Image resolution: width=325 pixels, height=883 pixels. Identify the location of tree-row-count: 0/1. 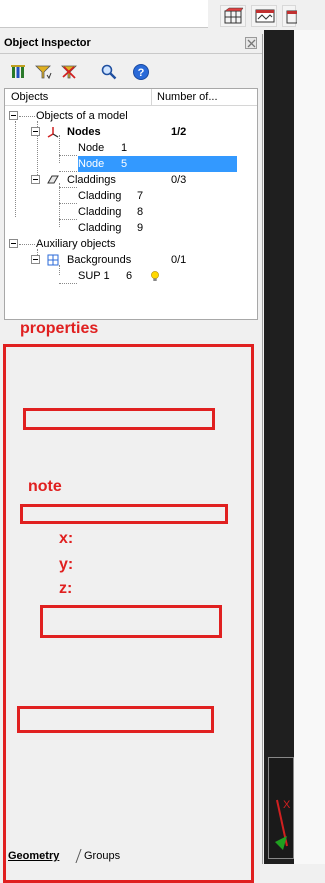
(179, 260).